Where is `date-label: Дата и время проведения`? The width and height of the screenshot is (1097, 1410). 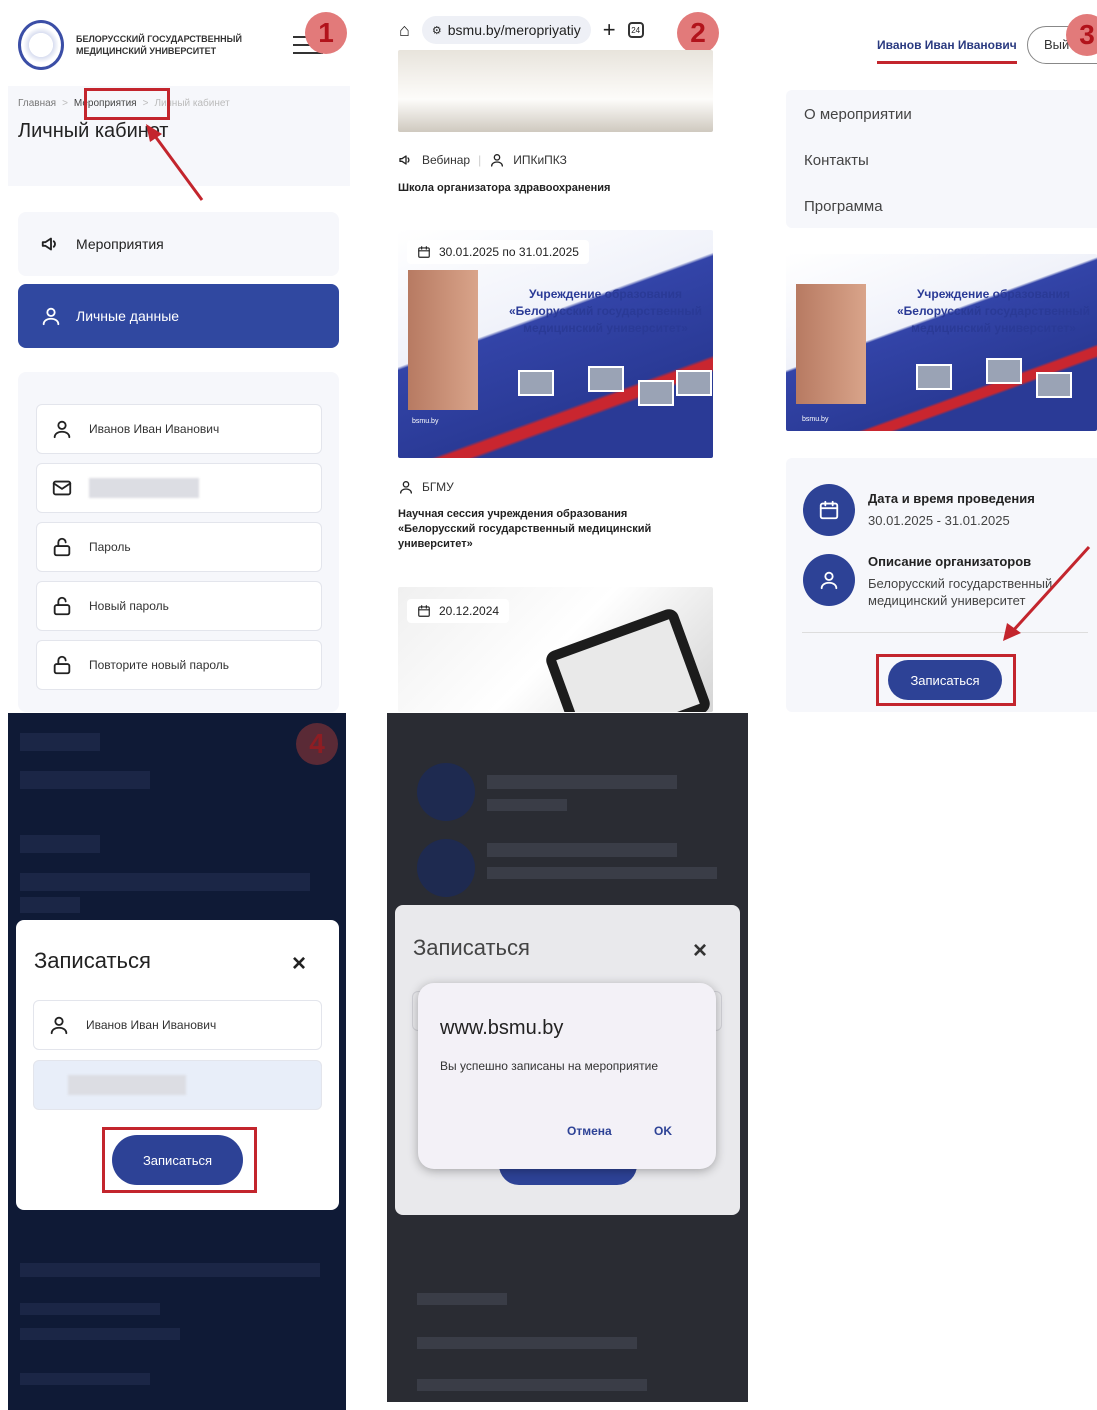
date-label: Дата и время проведения is located at coordinates (951, 498).